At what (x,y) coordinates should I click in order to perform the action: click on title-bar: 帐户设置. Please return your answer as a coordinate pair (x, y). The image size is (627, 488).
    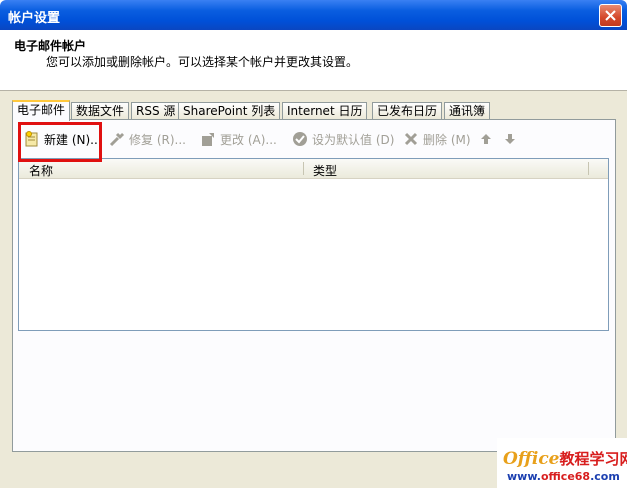
    Looking at the image, I should click on (313, 15).